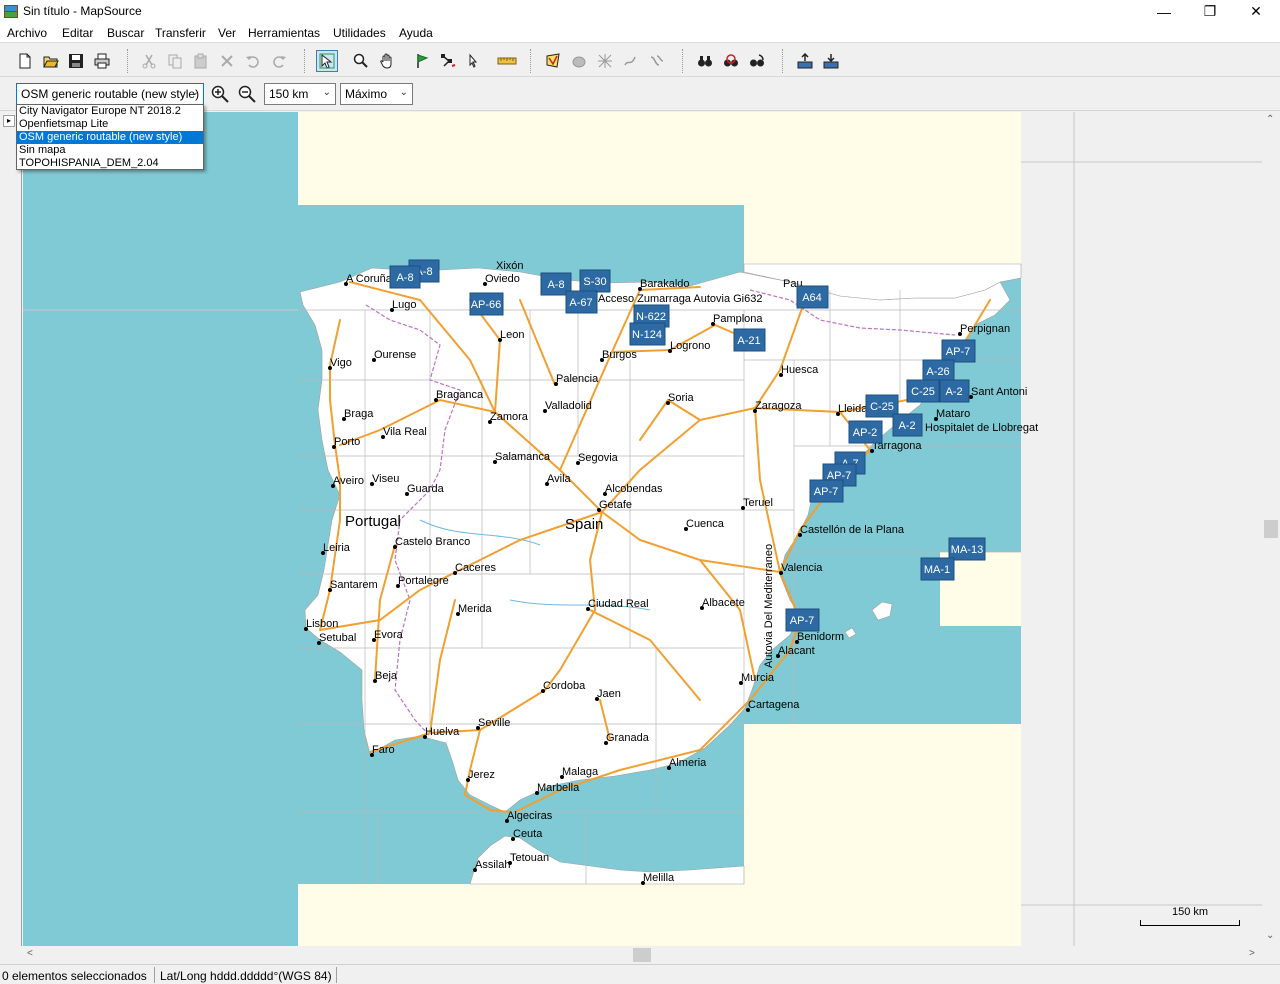 The width and height of the screenshot is (1280, 984). I want to click on minimize-button: —, so click(1164, 11).